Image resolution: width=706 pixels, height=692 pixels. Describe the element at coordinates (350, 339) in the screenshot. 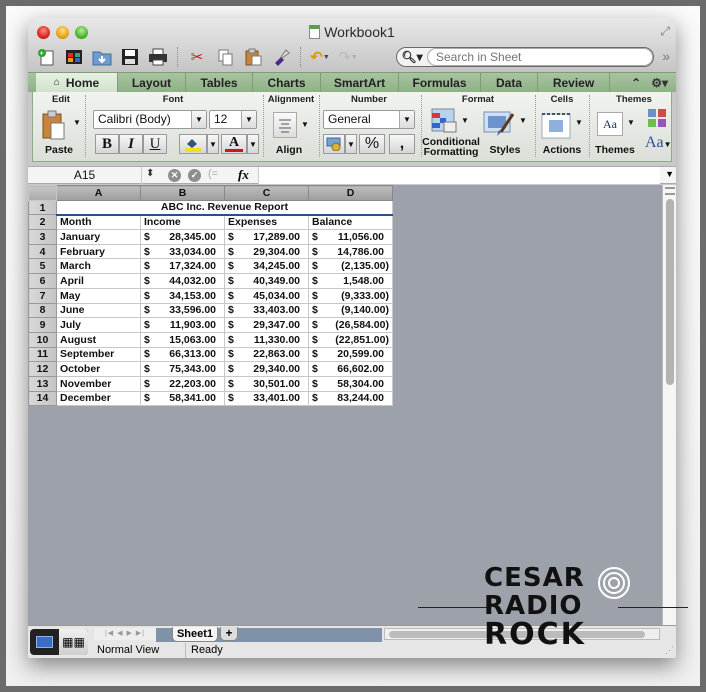

I see `balance-cell: $ (22,851.00)` at that location.